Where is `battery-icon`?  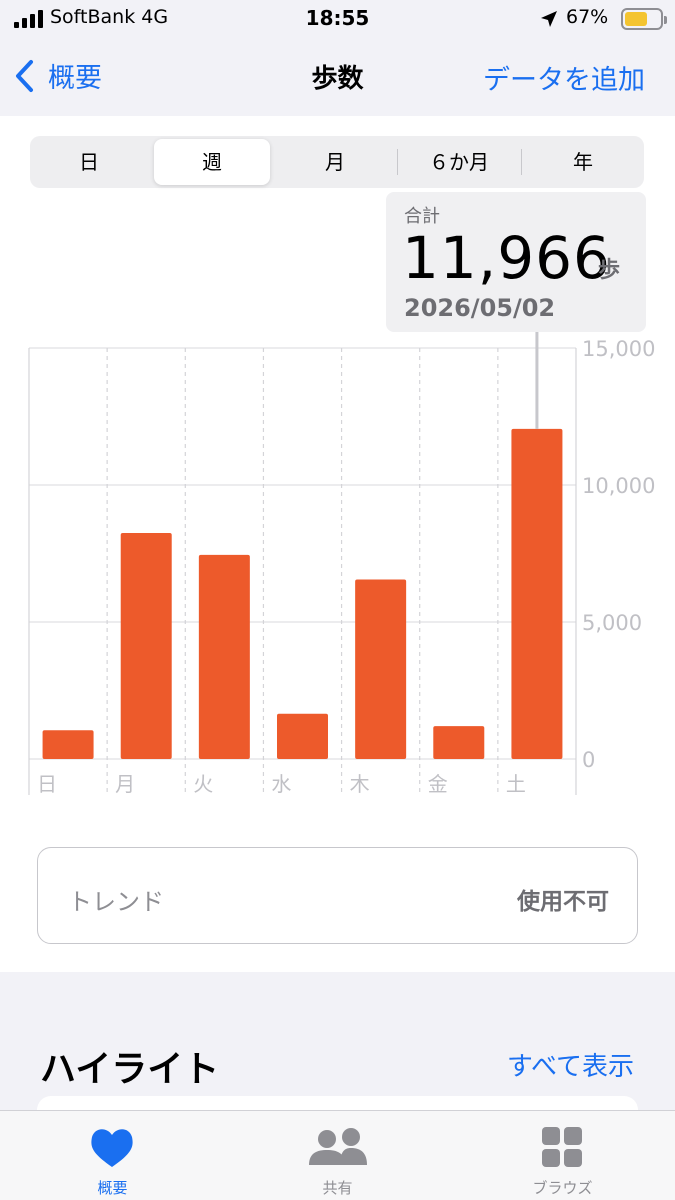
battery-icon is located at coordinates (644, 19).